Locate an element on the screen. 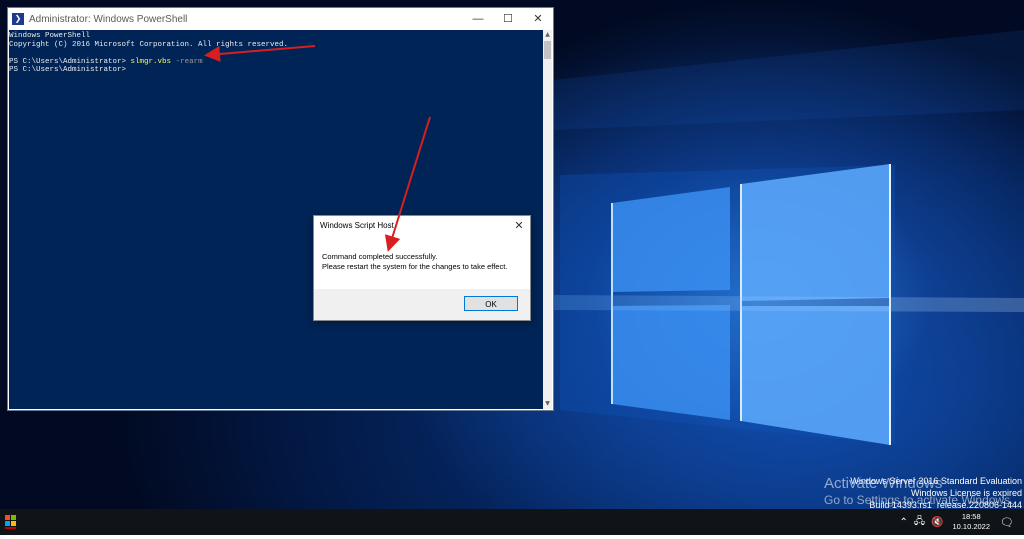  chevron-up-icon: ⌃ is located at coordinates (903, 522).